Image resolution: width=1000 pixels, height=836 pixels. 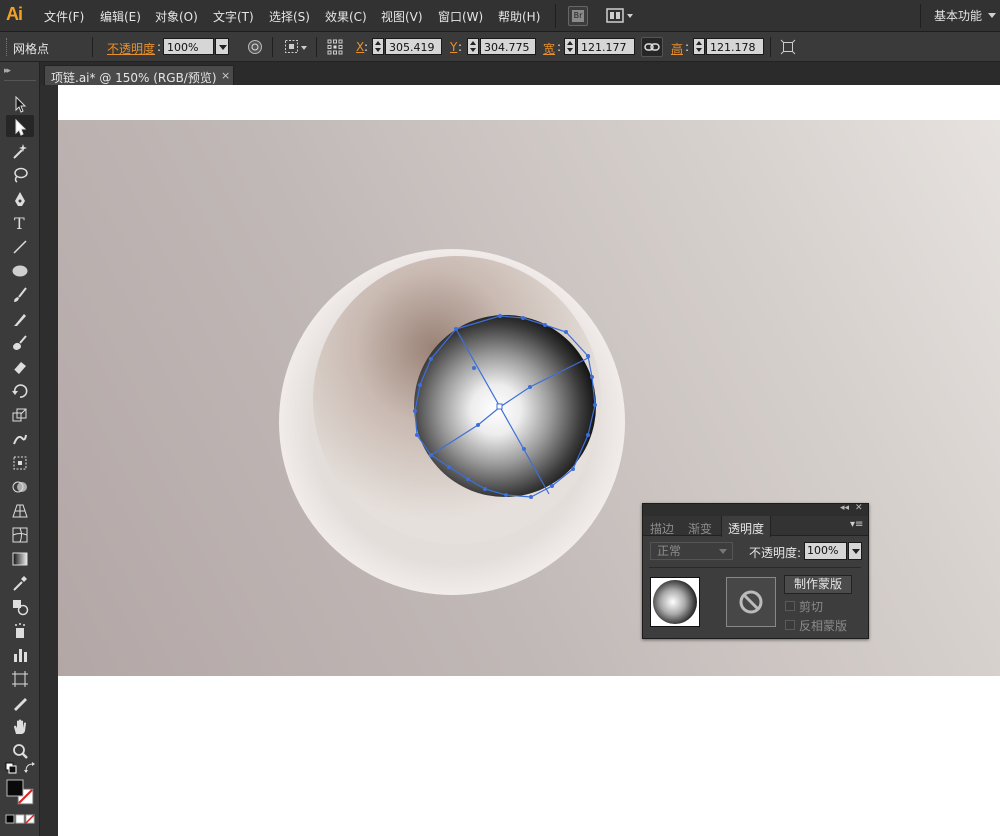 I want to click on bridge-button: Br, so click(x=578, y=16).